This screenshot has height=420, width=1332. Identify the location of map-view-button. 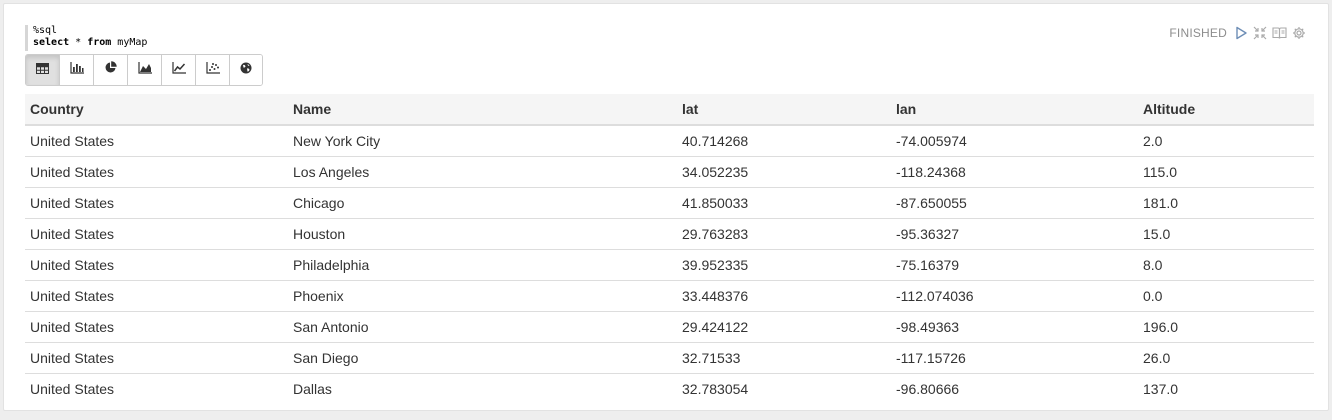
(246, 70).